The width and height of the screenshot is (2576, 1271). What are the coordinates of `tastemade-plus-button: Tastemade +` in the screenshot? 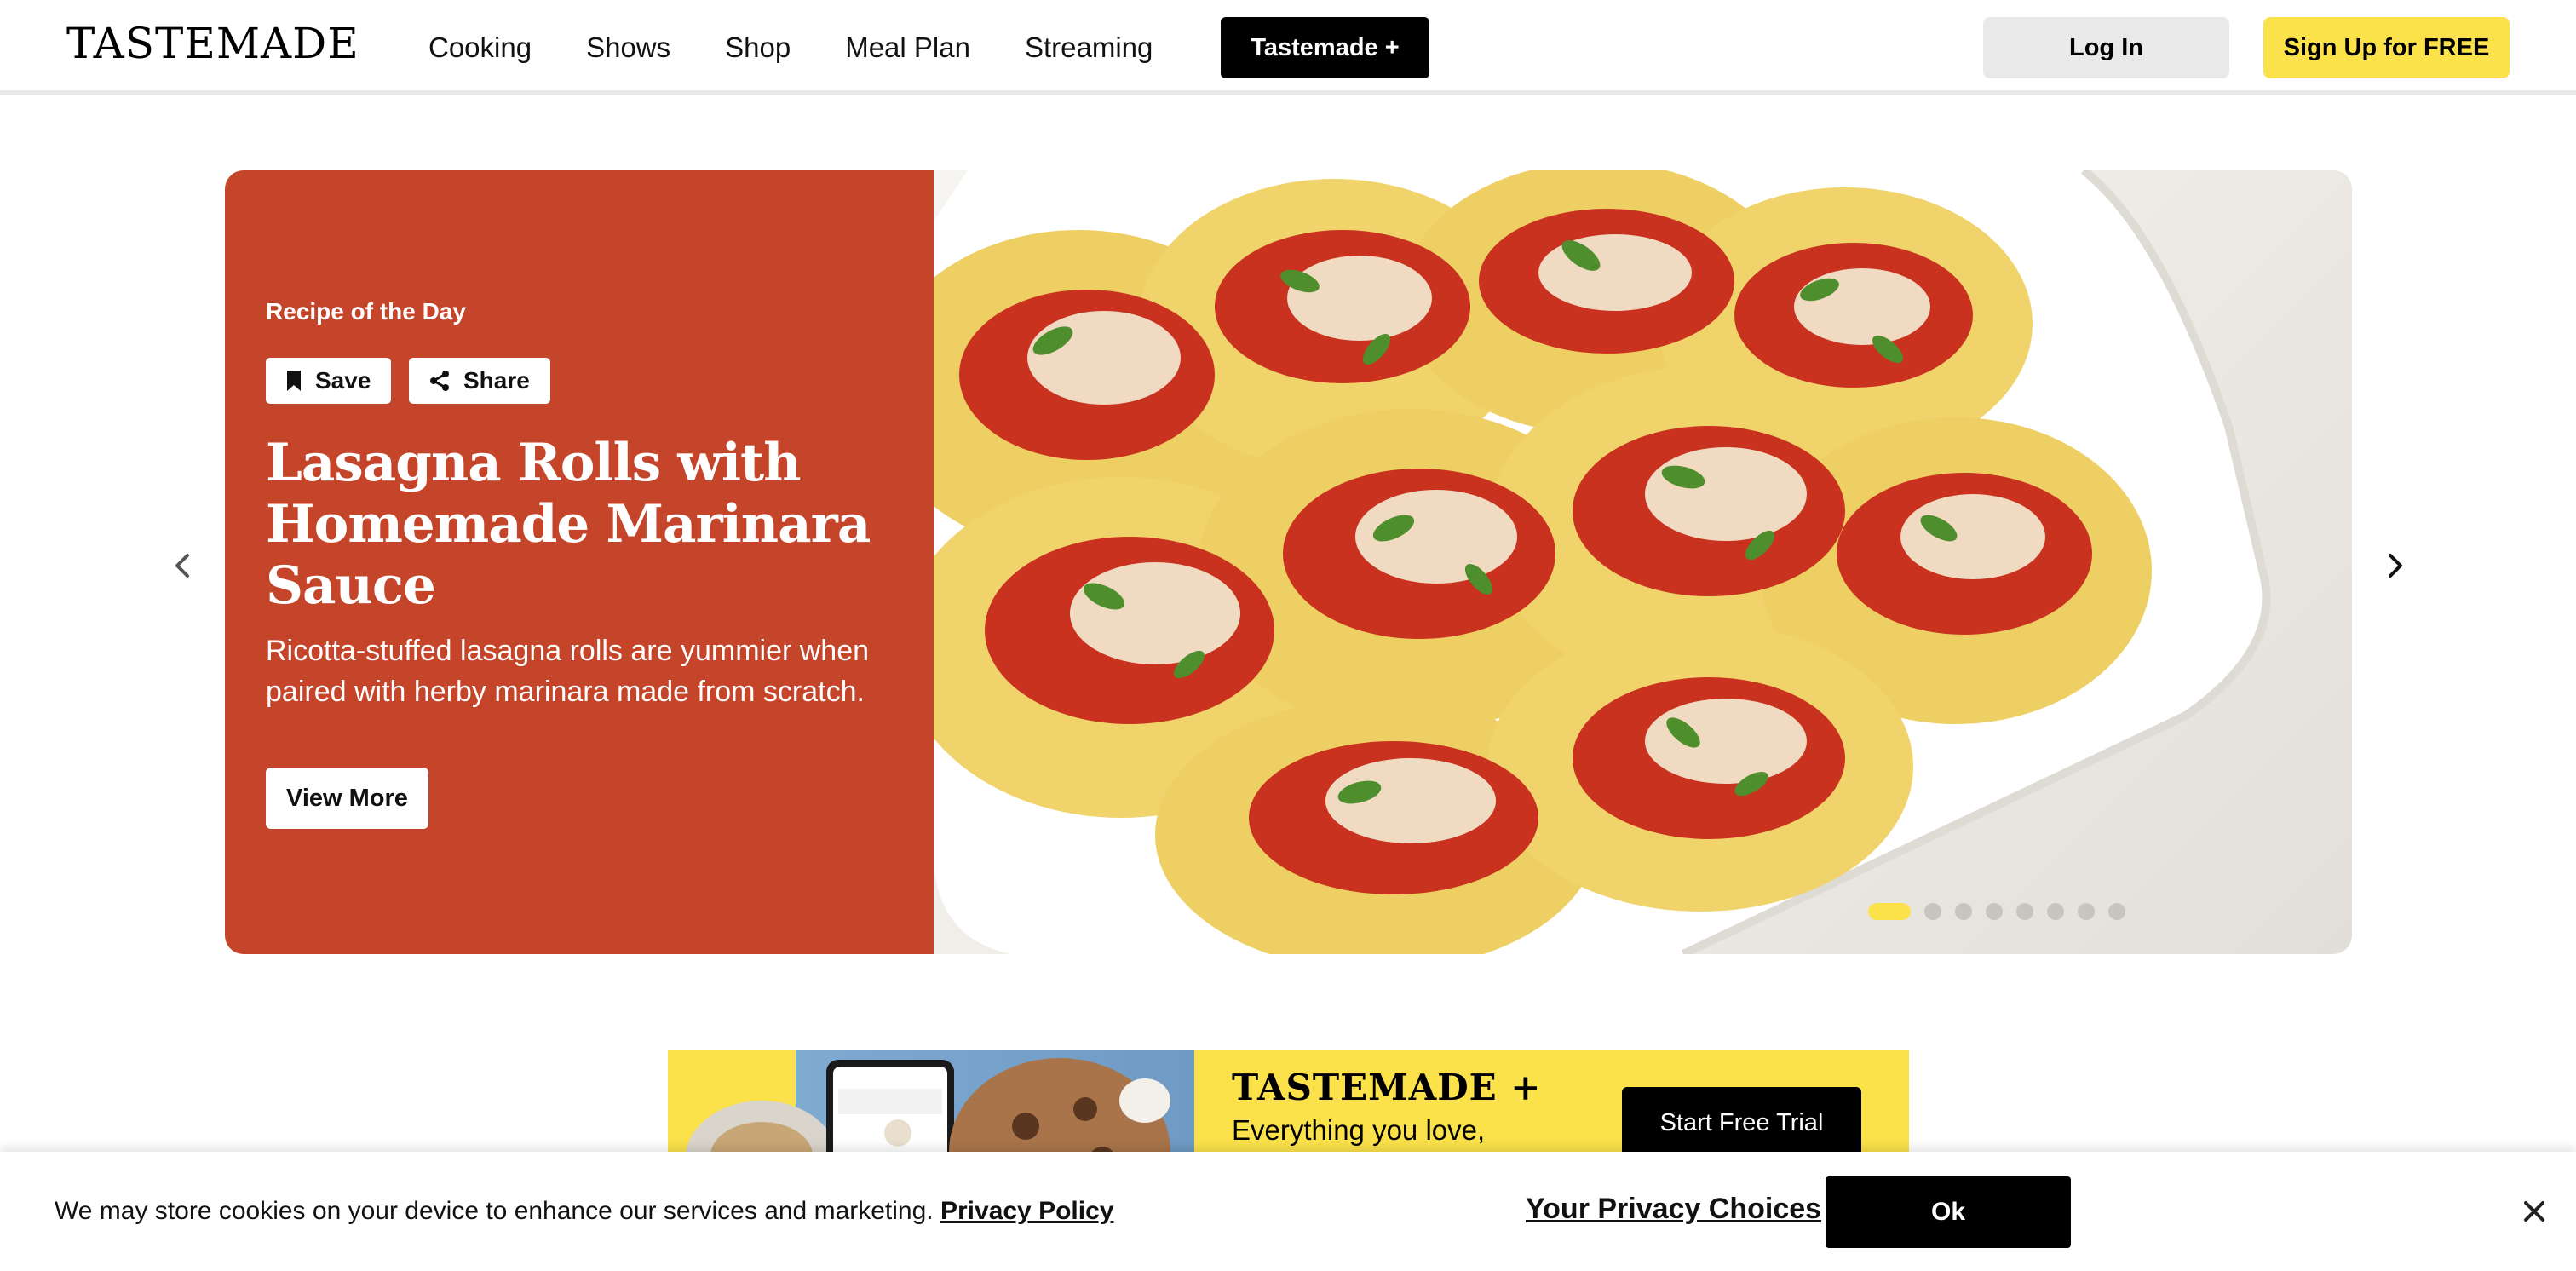 It's located at (1325, 47).